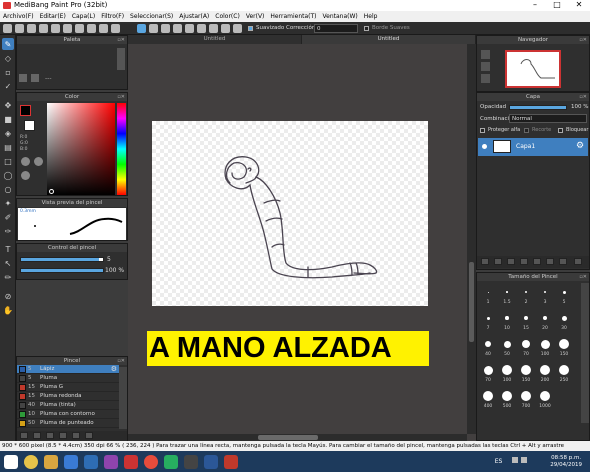 This screenshot has height=472, width=590. I want to click on brush-opacity-slider, so click(62, 270).